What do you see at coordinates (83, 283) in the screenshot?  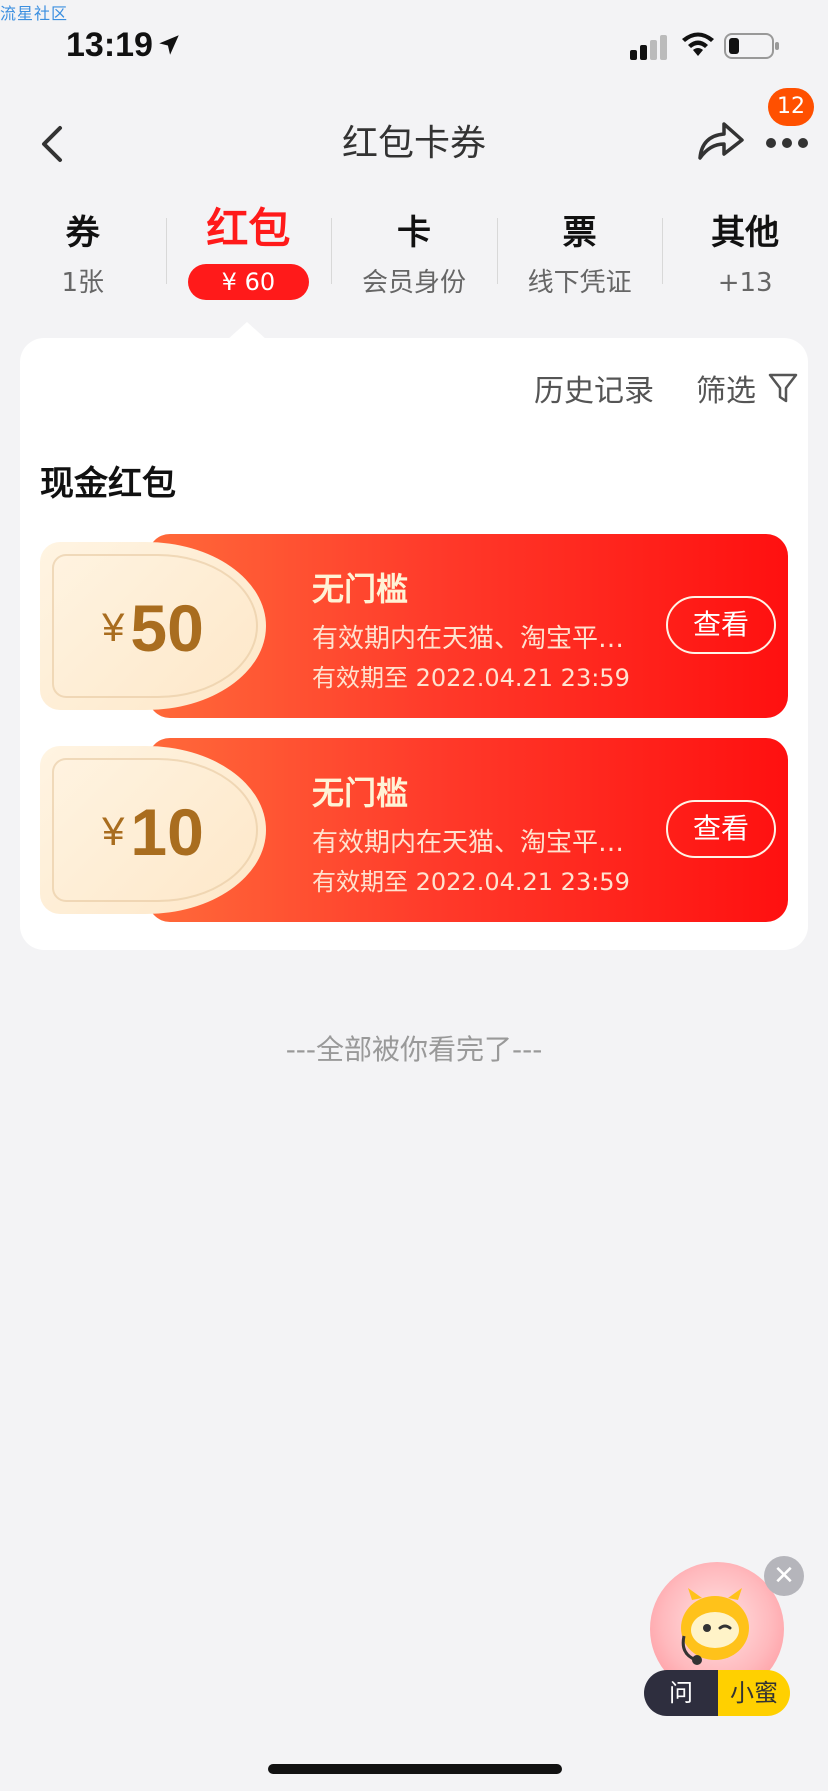 I see `tab-subtitle: 1张` at bounding box center [83, 283].